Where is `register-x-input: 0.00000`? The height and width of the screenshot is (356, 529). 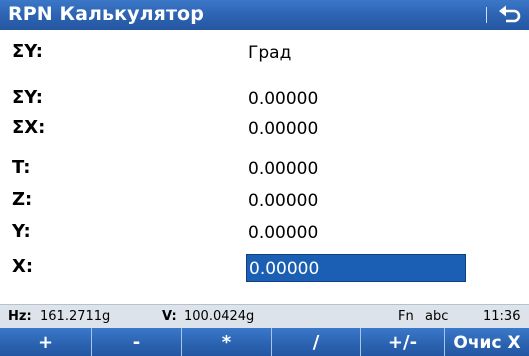
register-x-input: 0.00000 is located at coordinates (356, 268).